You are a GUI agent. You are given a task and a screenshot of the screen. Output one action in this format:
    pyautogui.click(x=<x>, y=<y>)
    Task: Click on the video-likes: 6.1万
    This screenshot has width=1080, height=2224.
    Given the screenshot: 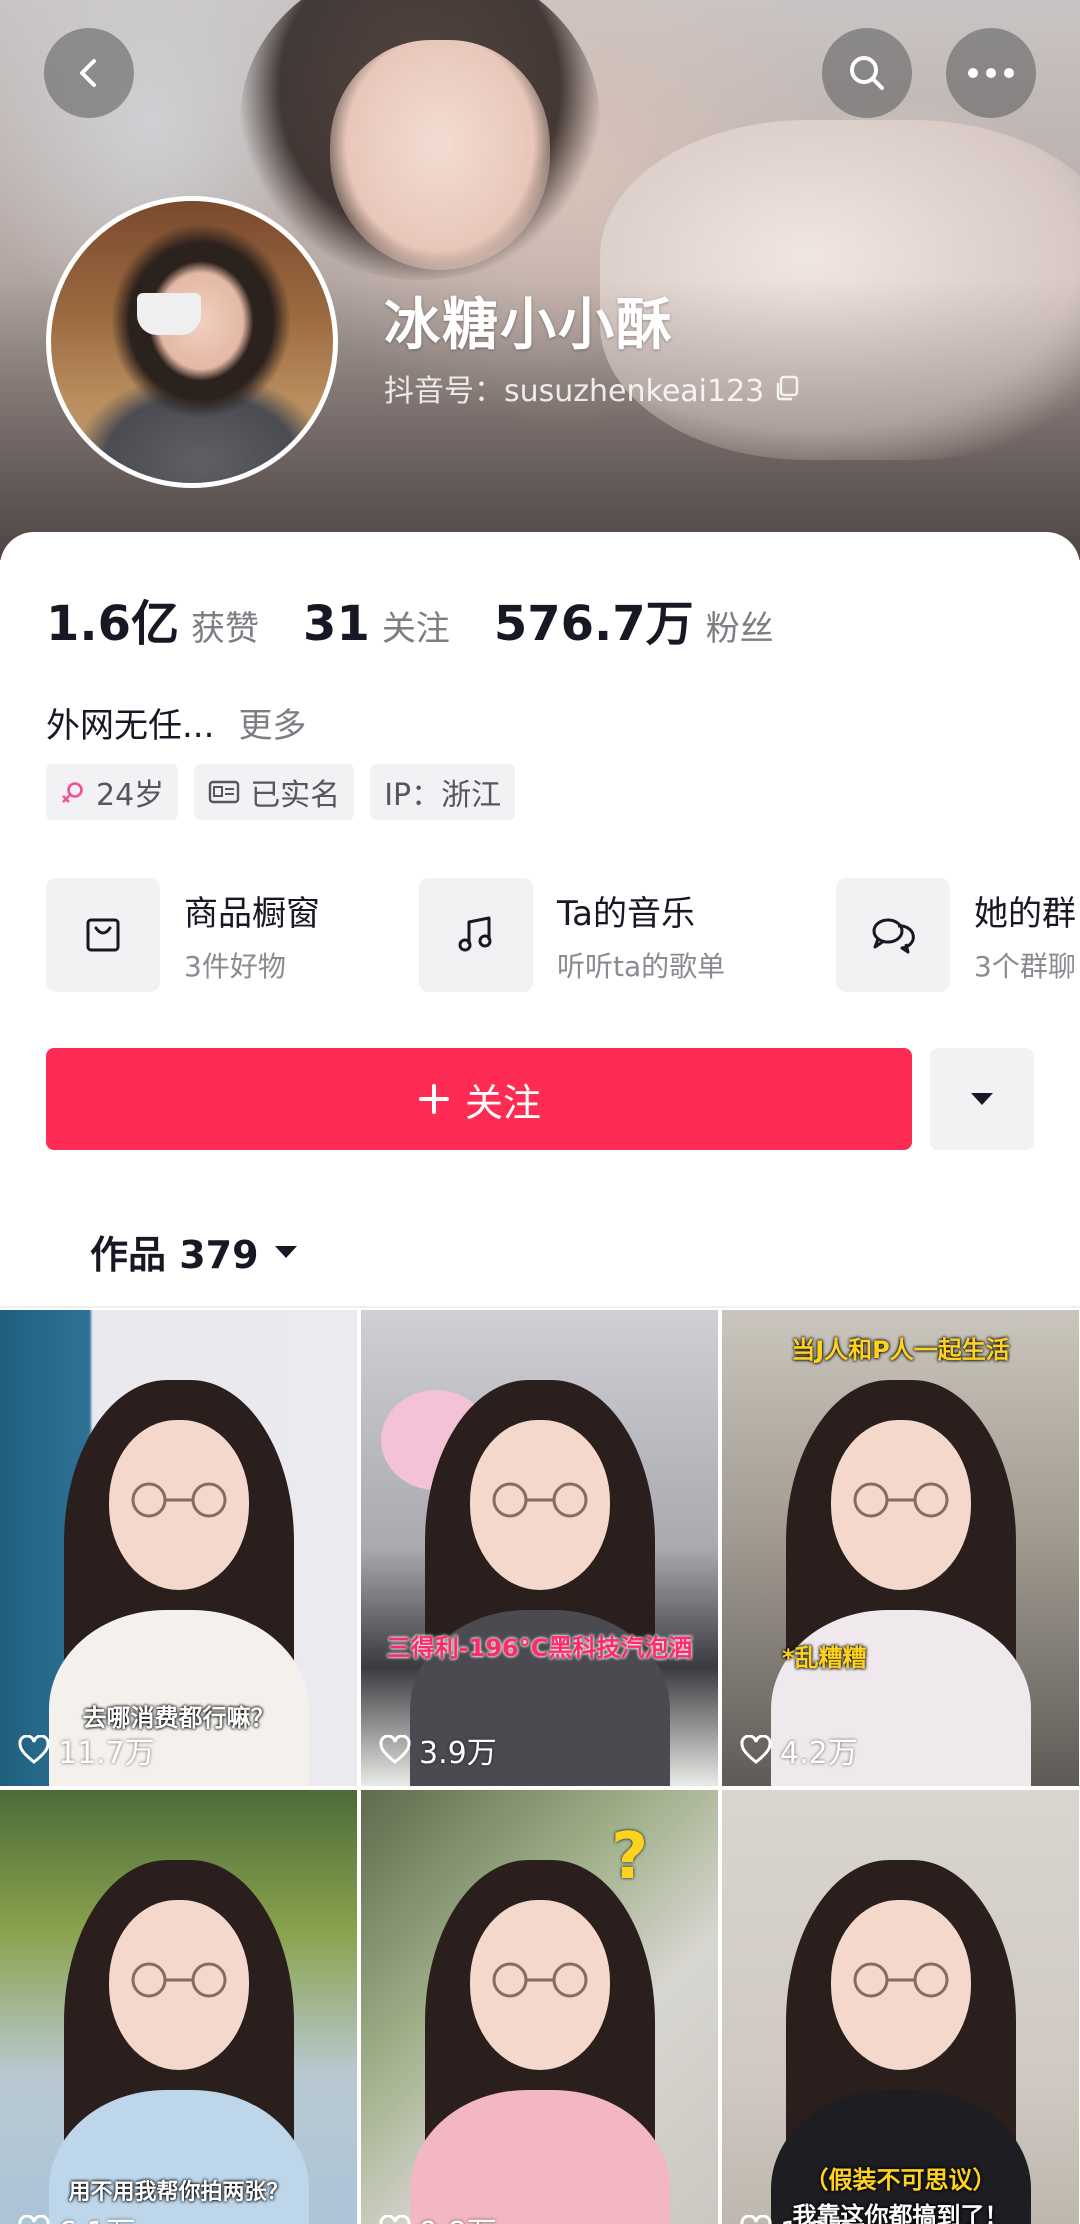 What is the action you would take?
    pyautogui.click(x=77, y=2216)
    